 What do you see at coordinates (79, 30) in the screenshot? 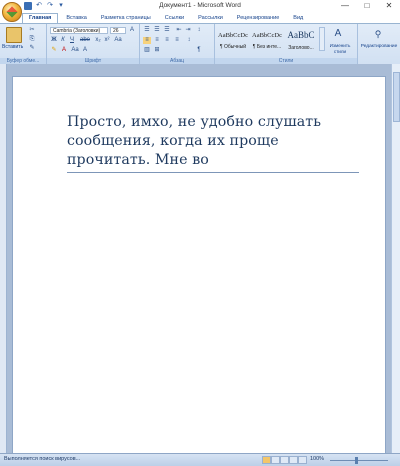
I see `font-name-combo: Cambria (Заголовки)` at bounding box center [79, 30].